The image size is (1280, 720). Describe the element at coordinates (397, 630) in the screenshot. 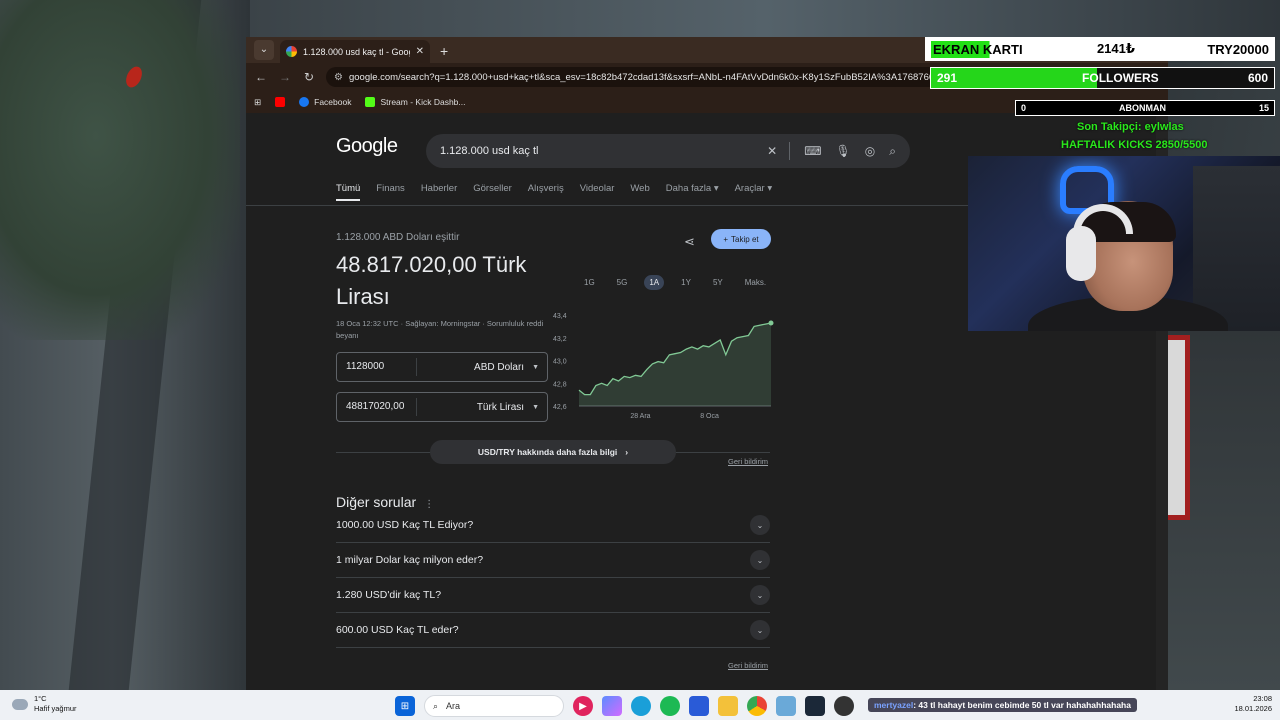

I see `question-text: 600.00 USD Kaç TL eder?` at that location.